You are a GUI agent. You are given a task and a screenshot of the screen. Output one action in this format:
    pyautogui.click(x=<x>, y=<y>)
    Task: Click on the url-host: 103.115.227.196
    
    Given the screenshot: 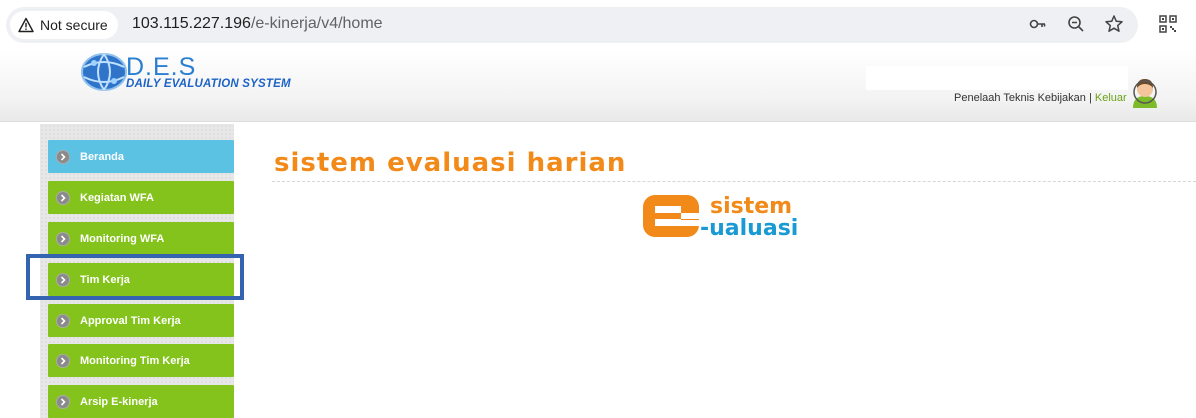 What is the action you would take?
    pyautogui.click(x=191, y=23)
    